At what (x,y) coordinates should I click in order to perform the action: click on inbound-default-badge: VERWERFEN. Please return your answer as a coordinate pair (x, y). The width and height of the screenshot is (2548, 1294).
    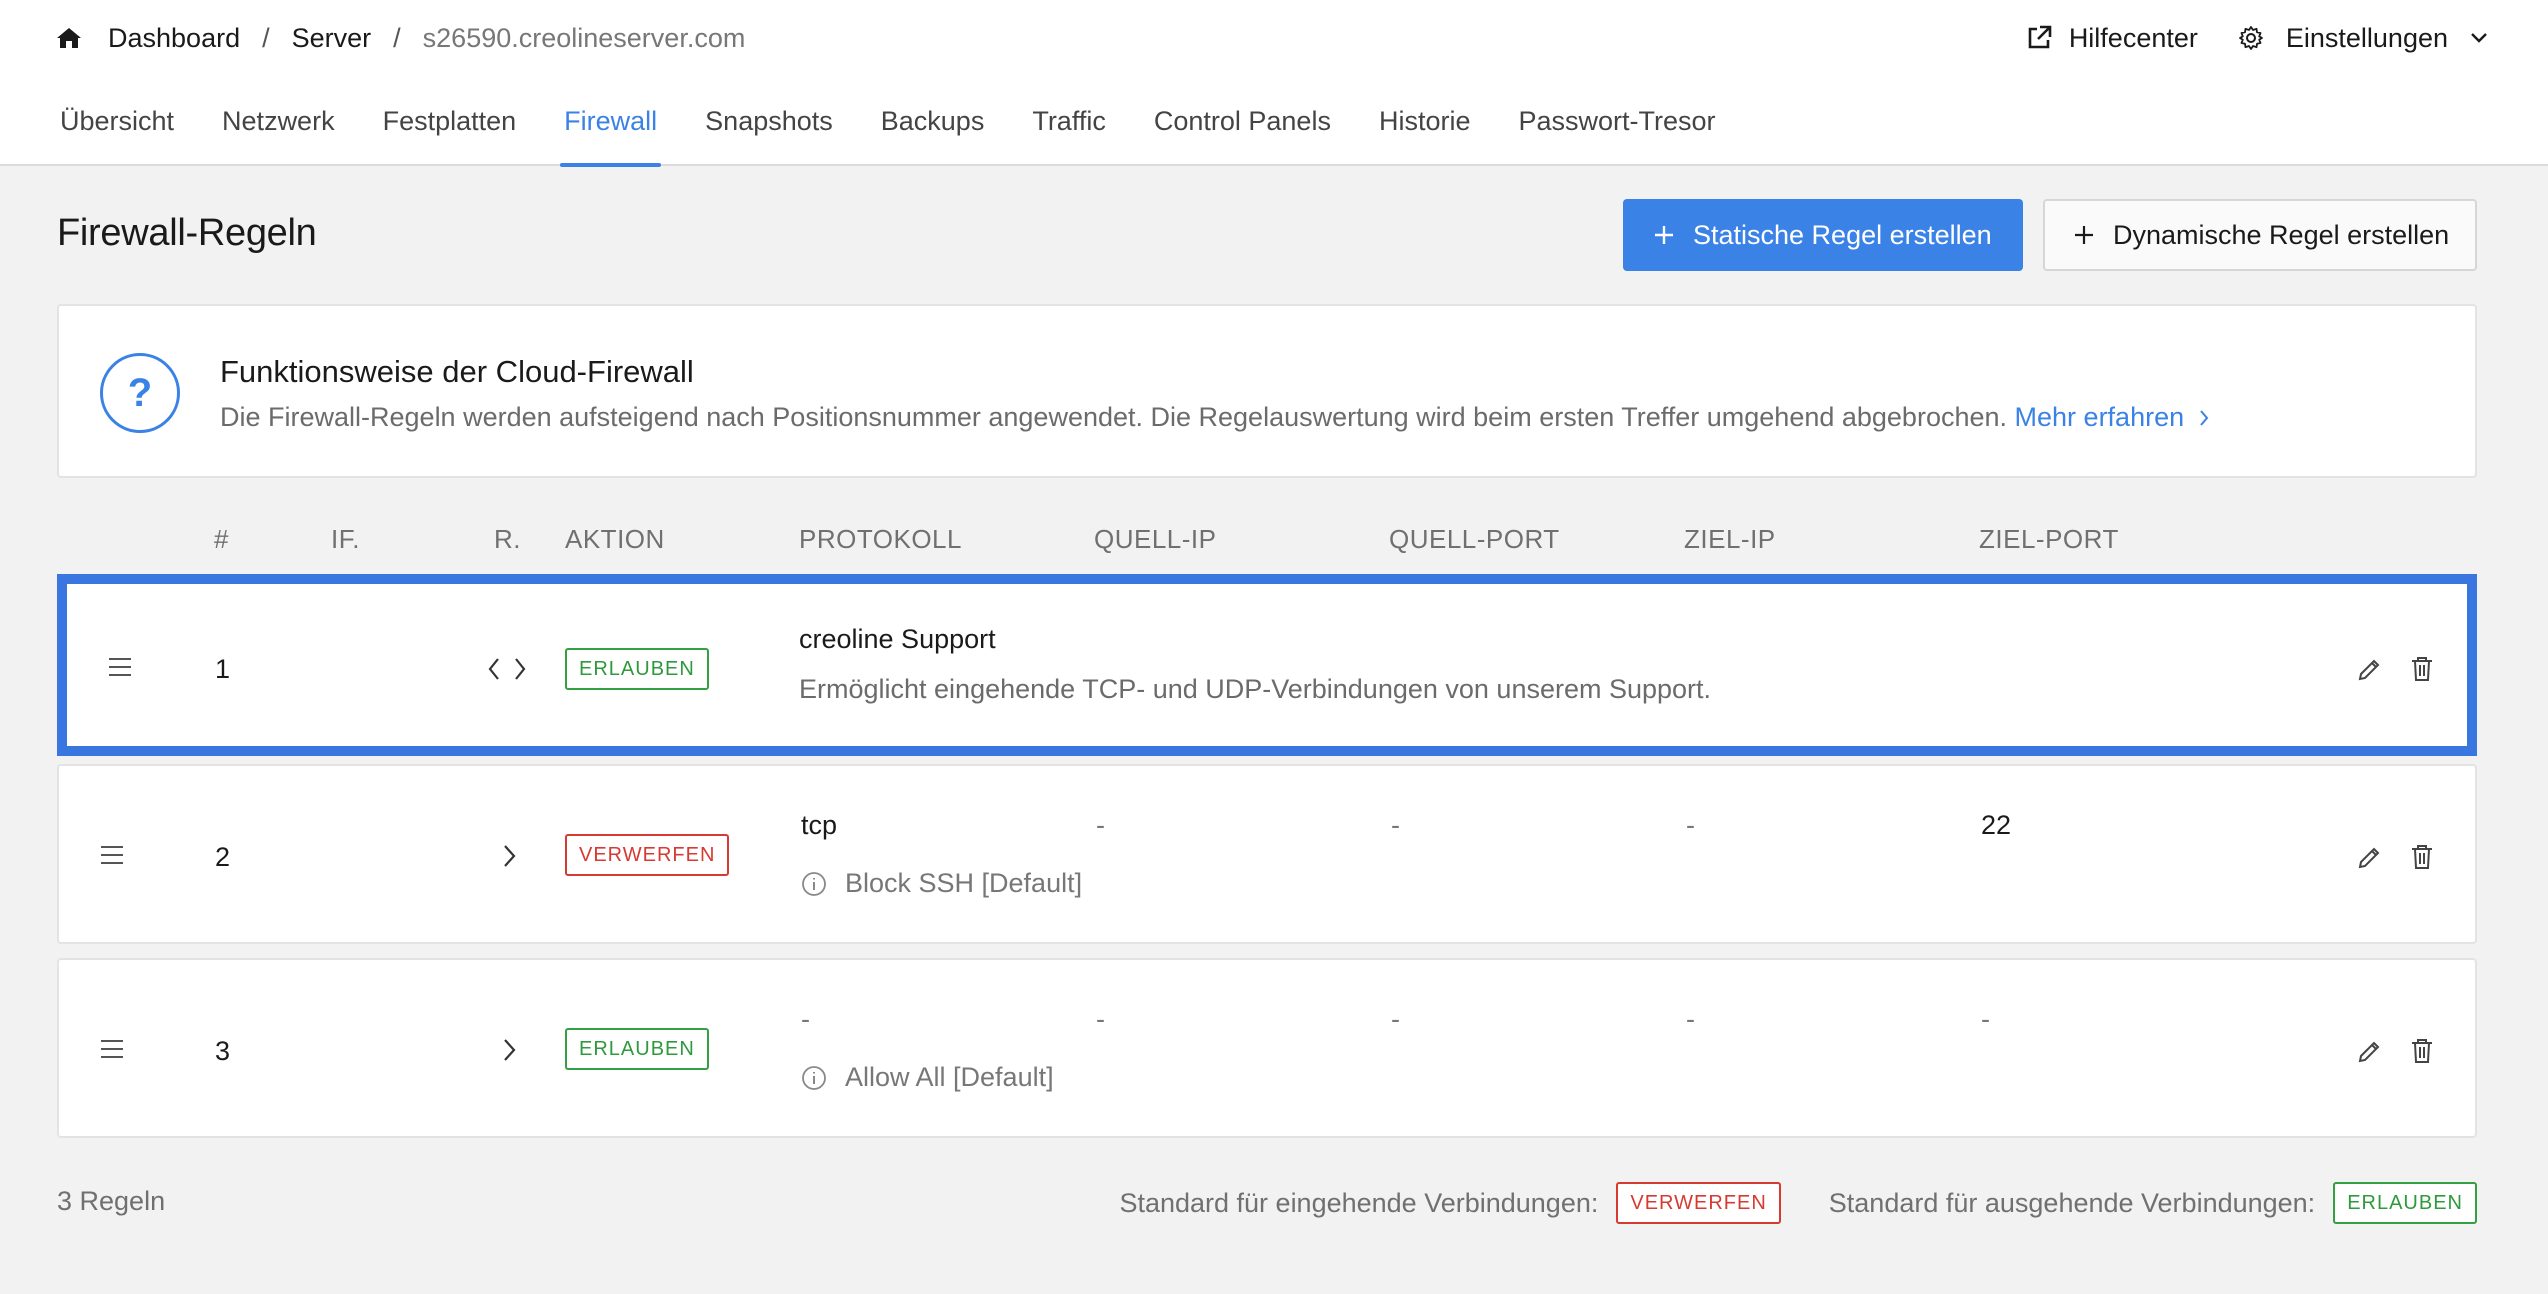
    Looking at the image, I should click on (1698, 1203).